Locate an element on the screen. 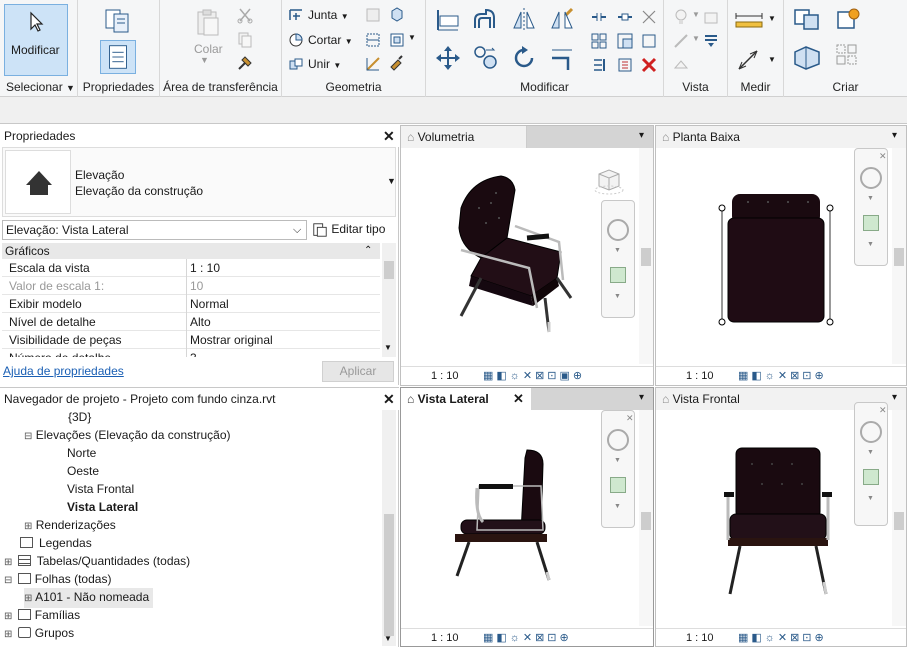 The height and width of the screenshot is (647, 907). delete-icon is located at coordinates (649, 65).